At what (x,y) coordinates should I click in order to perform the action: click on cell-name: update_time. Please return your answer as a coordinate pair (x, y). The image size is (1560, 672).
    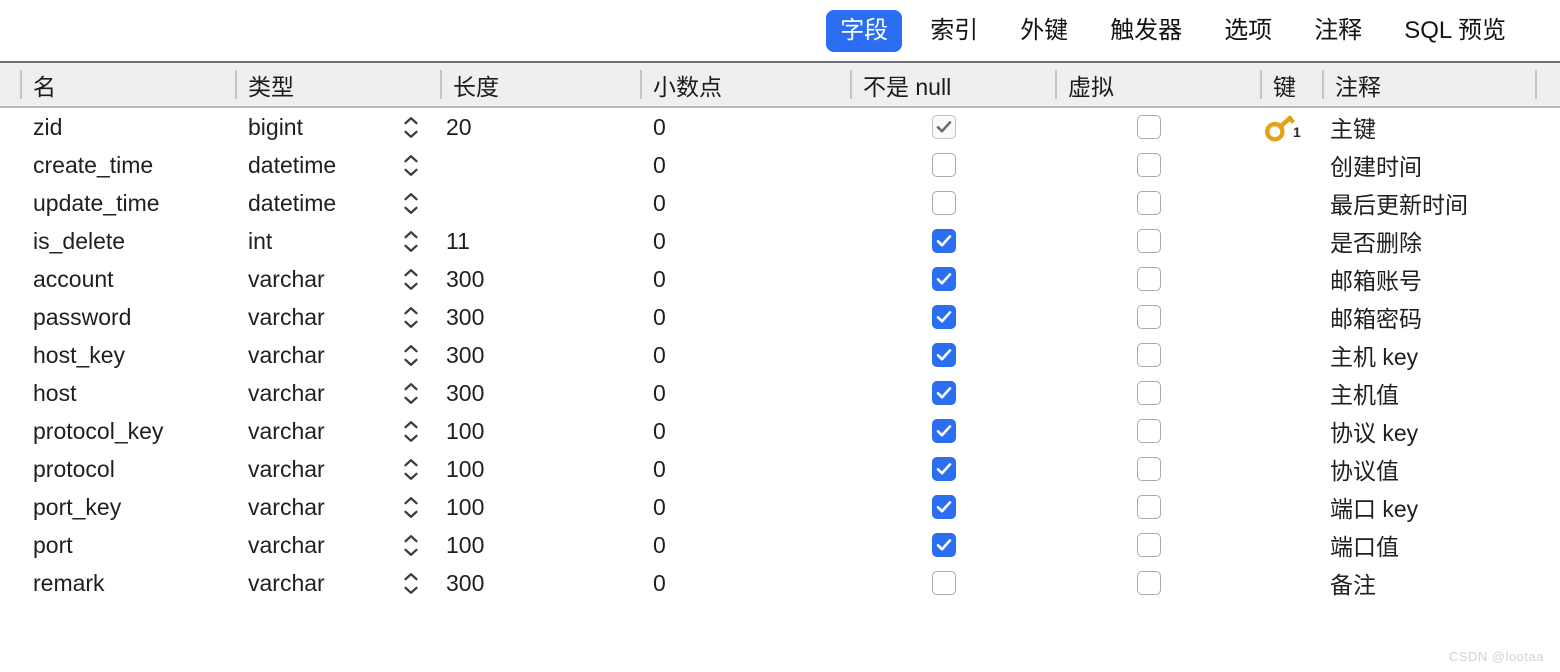
    Looking at the image, I should click on (134, 203).